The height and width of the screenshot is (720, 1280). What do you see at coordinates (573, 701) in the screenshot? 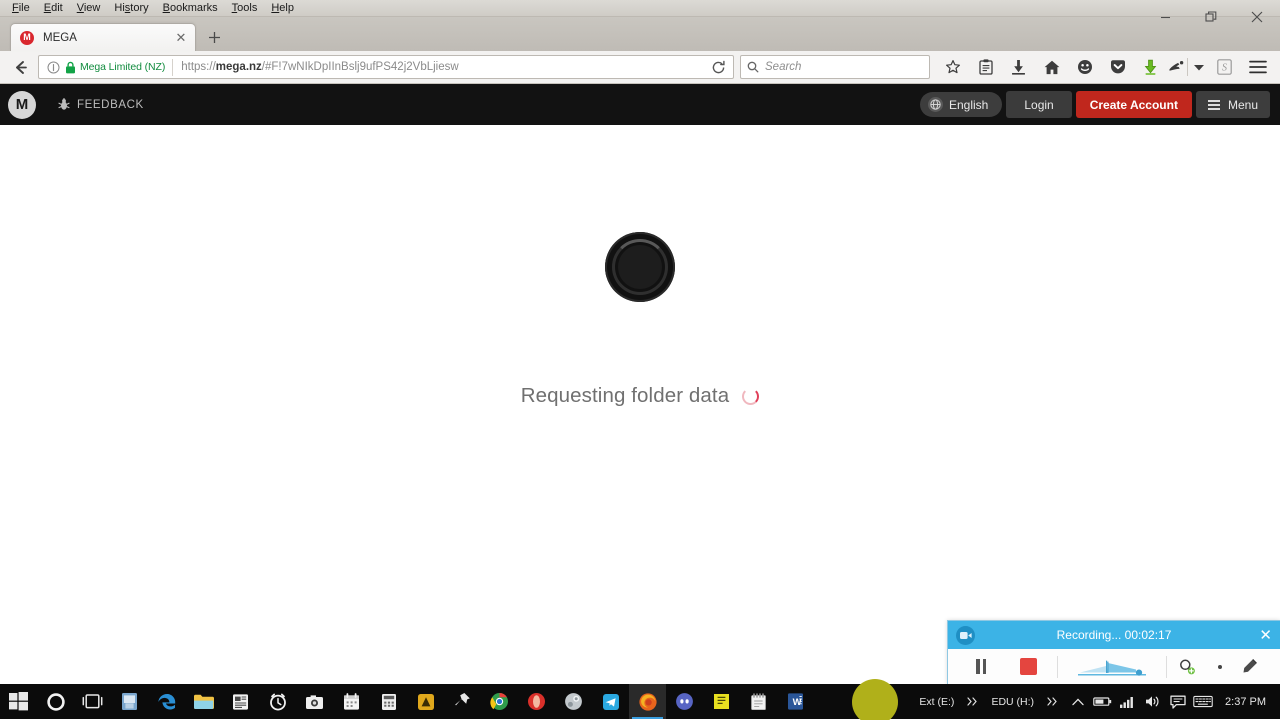
I see `taskbar-item-steam-app` at bounding box center [573, 701].